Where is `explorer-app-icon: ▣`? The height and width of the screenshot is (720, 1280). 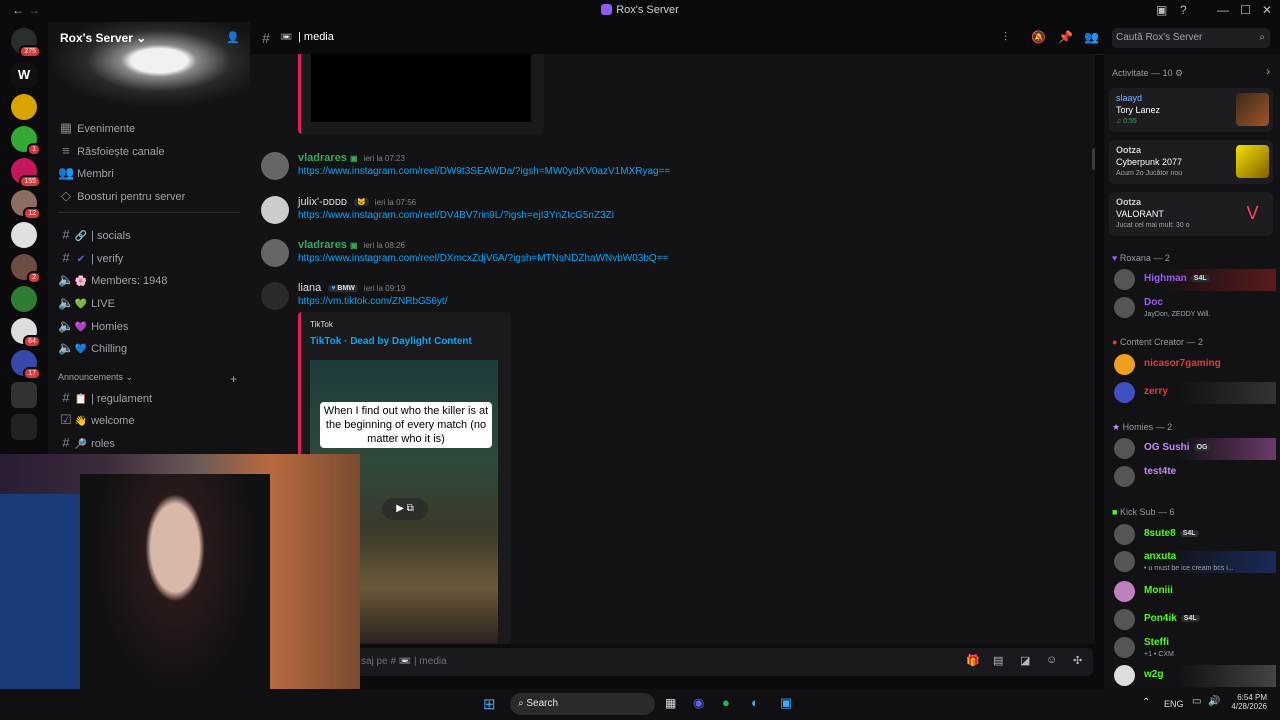
explorer-app-icon: ▣ is located at coordinates (786, 703).